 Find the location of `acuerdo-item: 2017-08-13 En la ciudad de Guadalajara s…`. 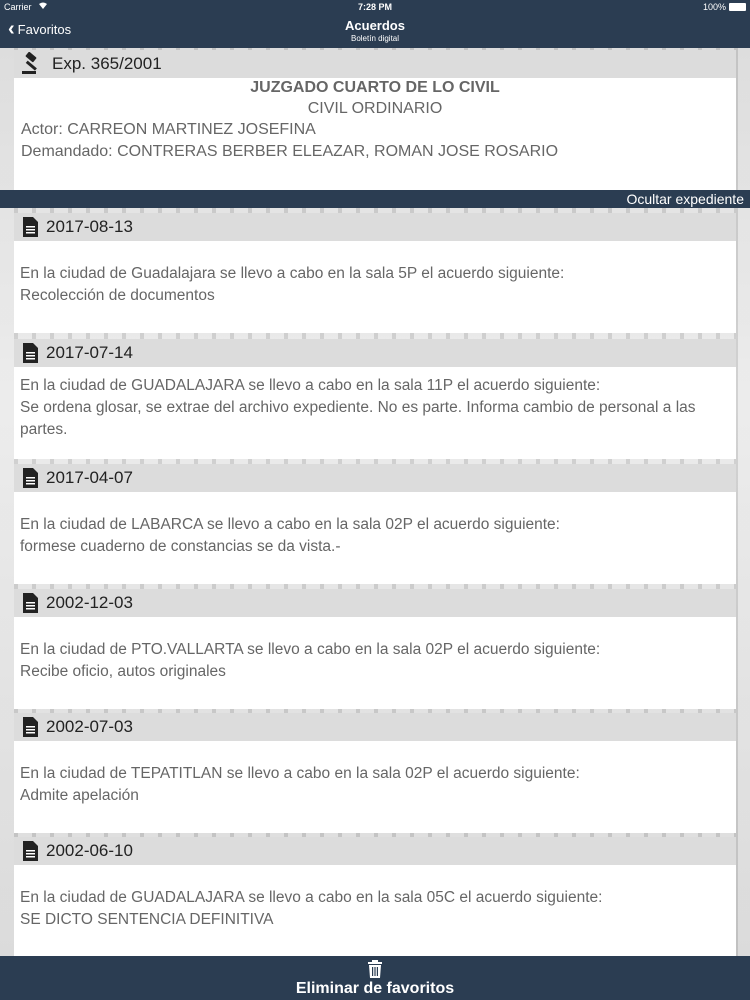

acuerdo-item: 2017-08-13 En la ciudad de Guadalajara s… is located at coordinates (375, 273).